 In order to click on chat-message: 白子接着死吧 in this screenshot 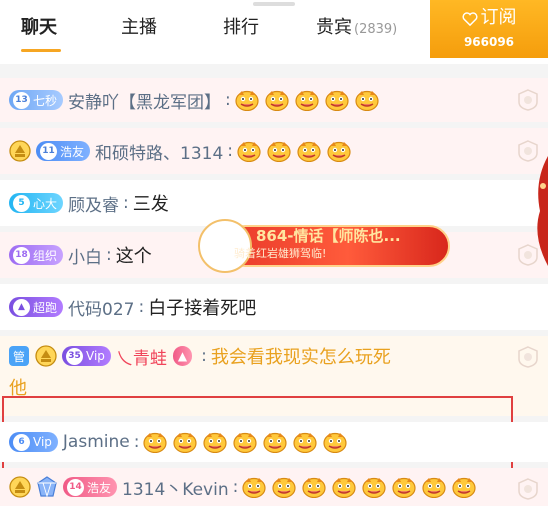, I will do `click(202, 308)`.